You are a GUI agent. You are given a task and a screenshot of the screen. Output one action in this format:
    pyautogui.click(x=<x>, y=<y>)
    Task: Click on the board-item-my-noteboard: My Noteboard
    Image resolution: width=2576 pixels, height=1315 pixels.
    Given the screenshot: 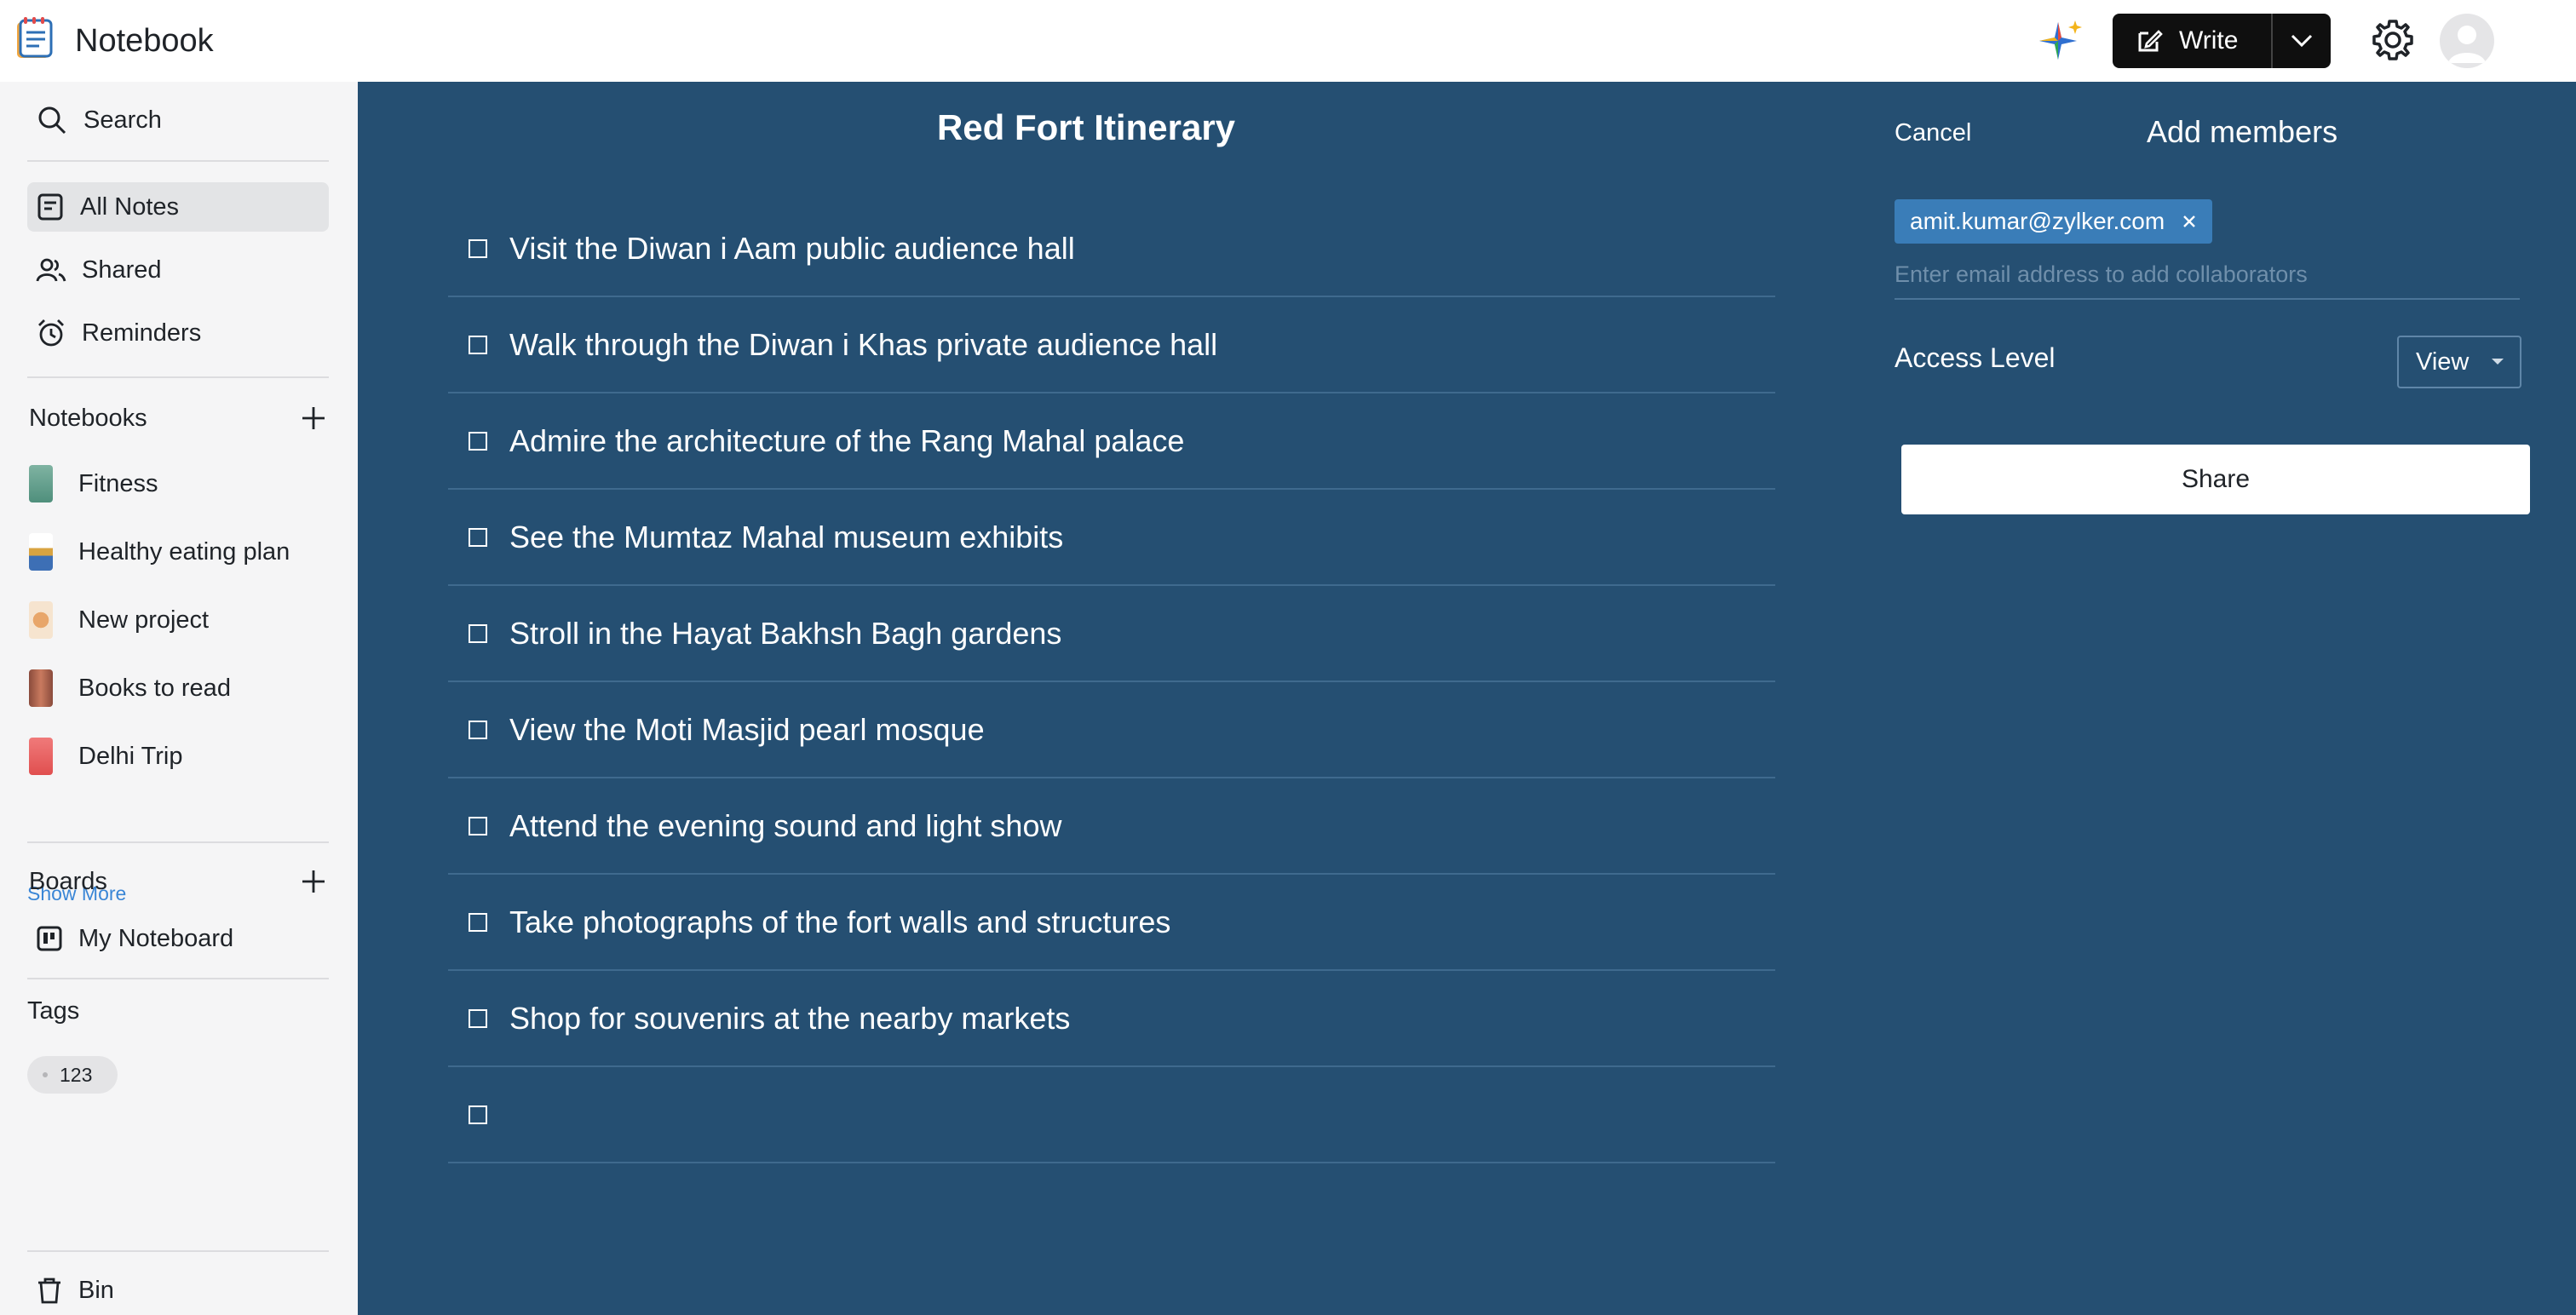 What is the action you would take?
    pyautogui.click(x=178, y=939)
    